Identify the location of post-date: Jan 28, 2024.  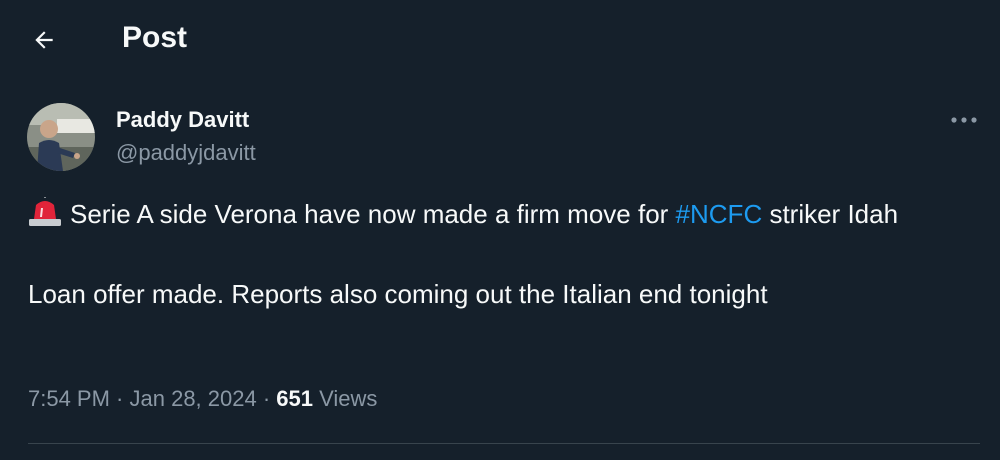
(193, 398).